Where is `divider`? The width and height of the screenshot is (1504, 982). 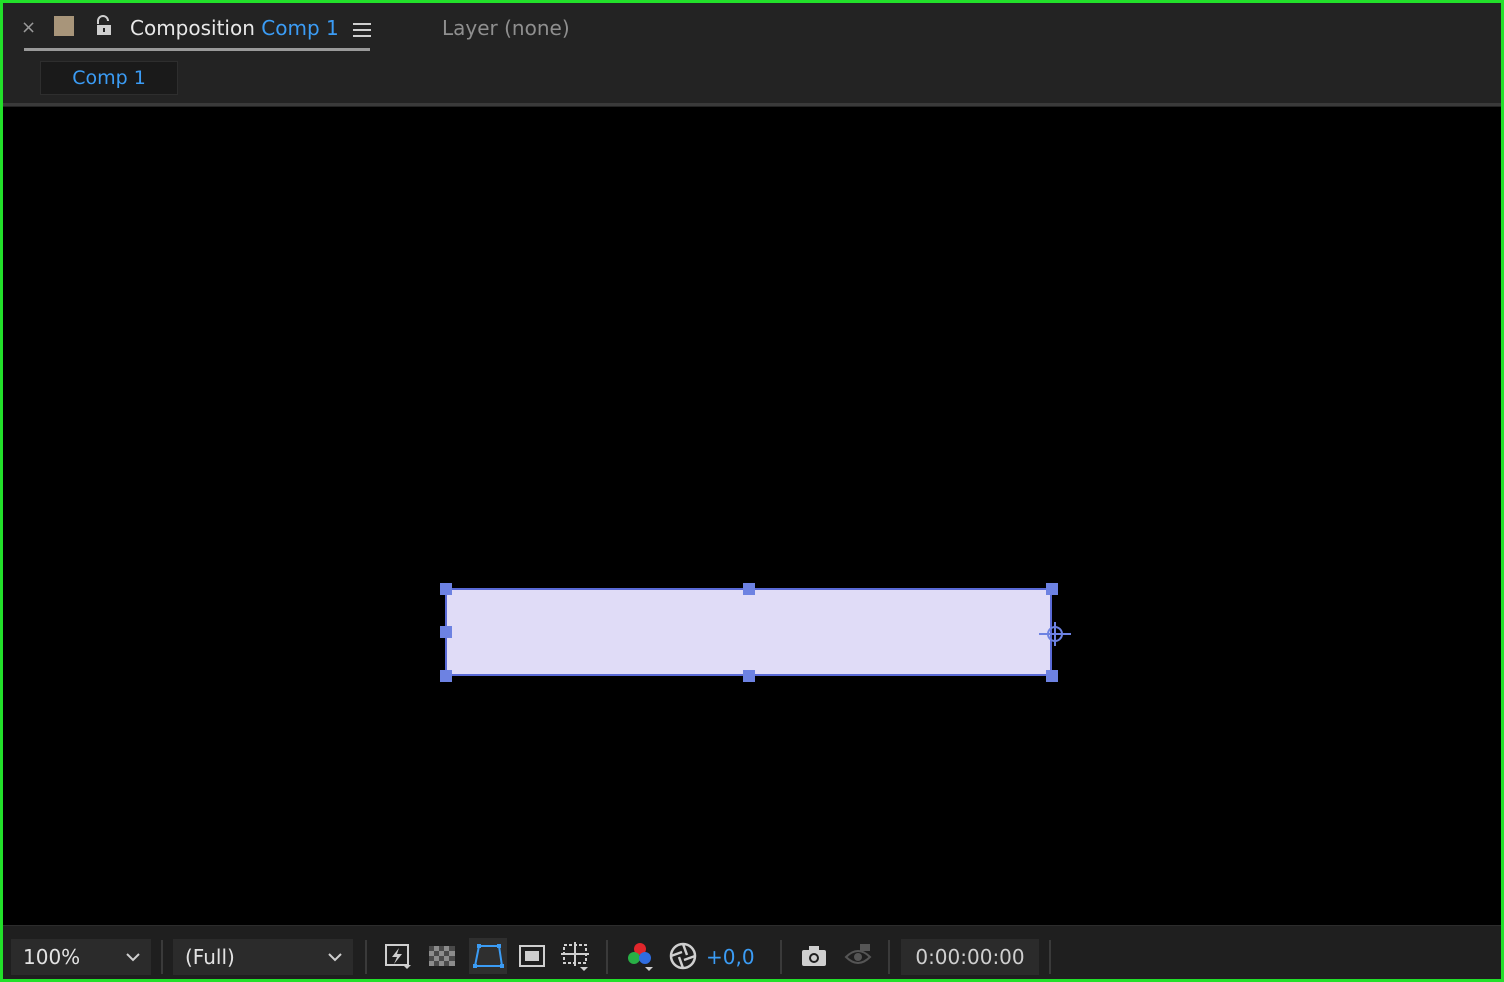
divider is located at coordinates (752, 104).